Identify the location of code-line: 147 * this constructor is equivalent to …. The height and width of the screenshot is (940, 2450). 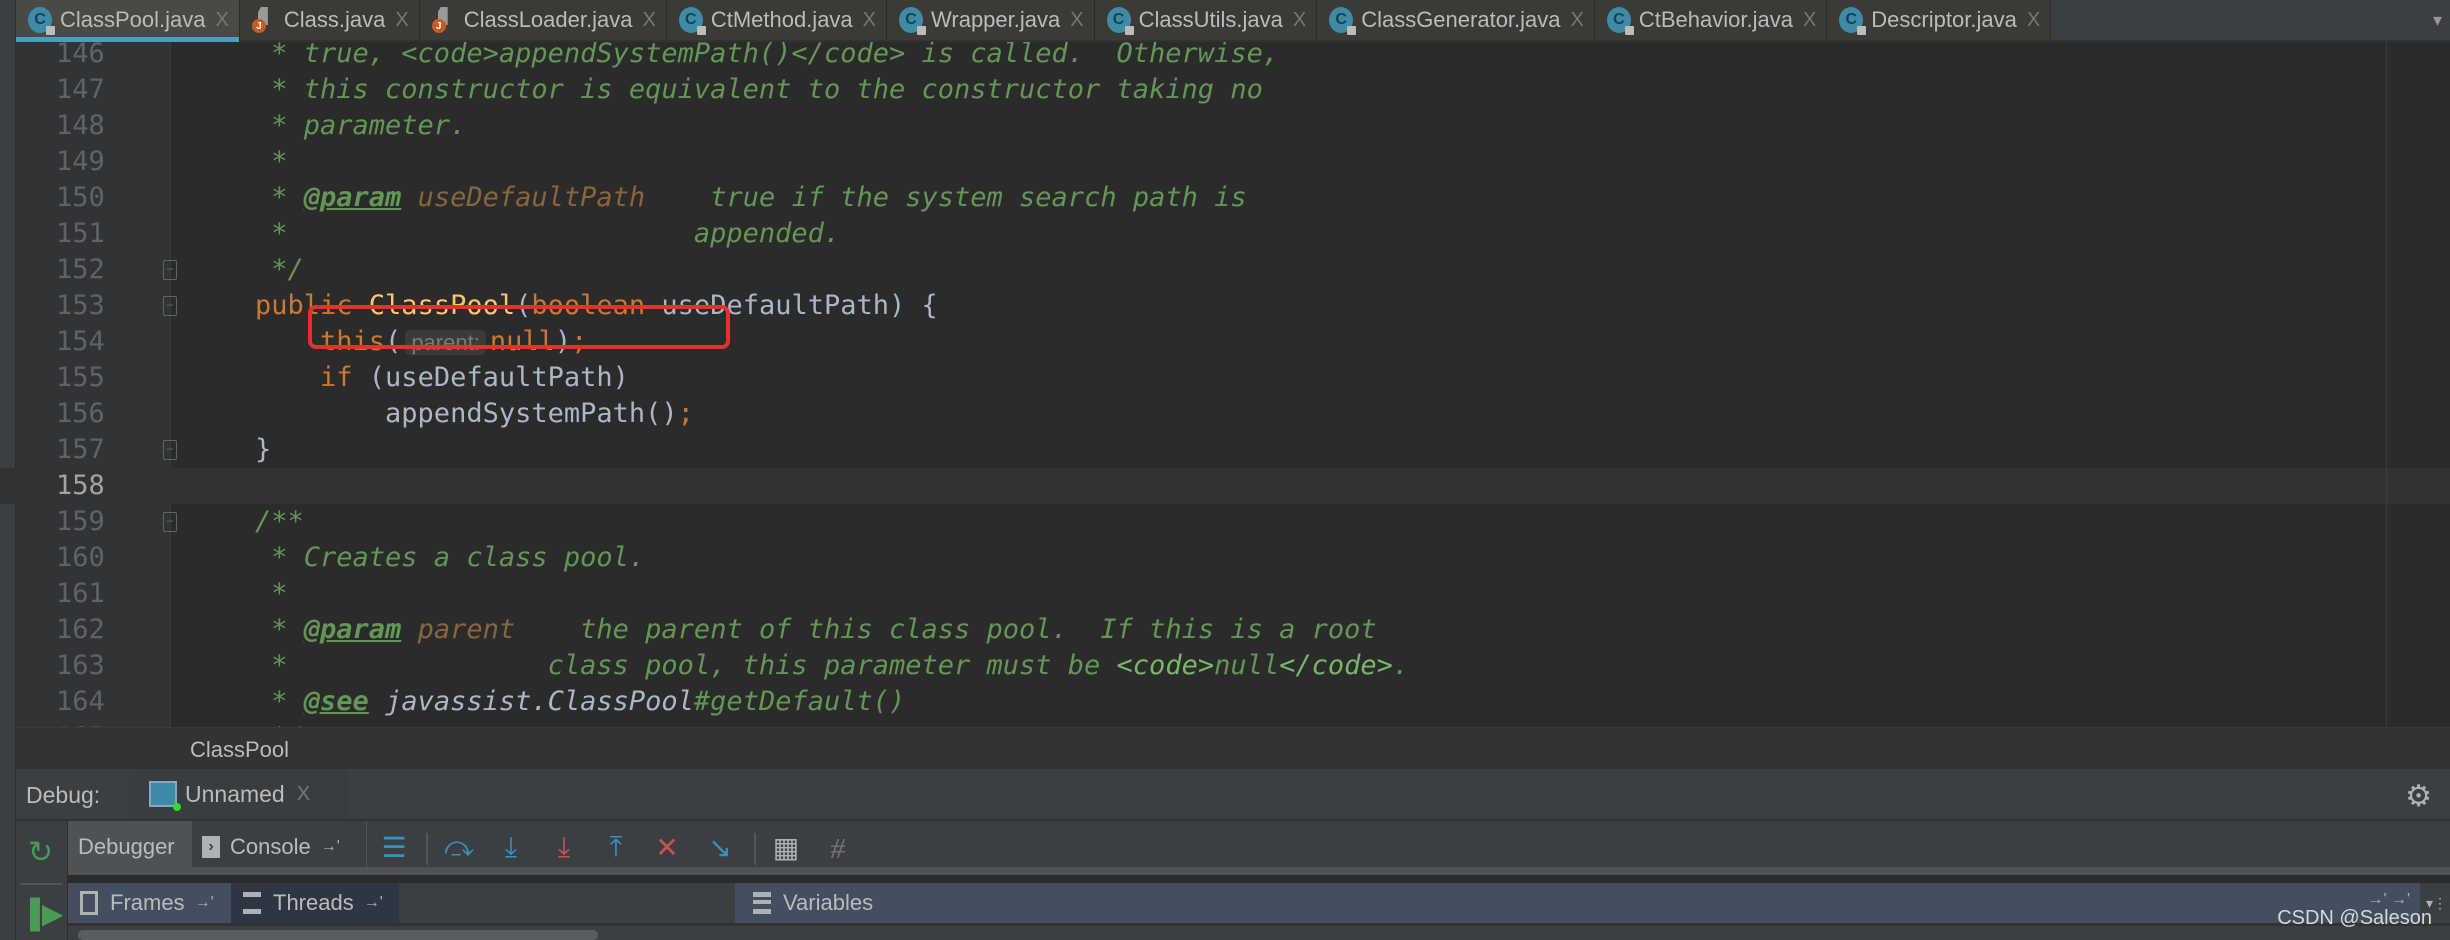
(1225, 90).